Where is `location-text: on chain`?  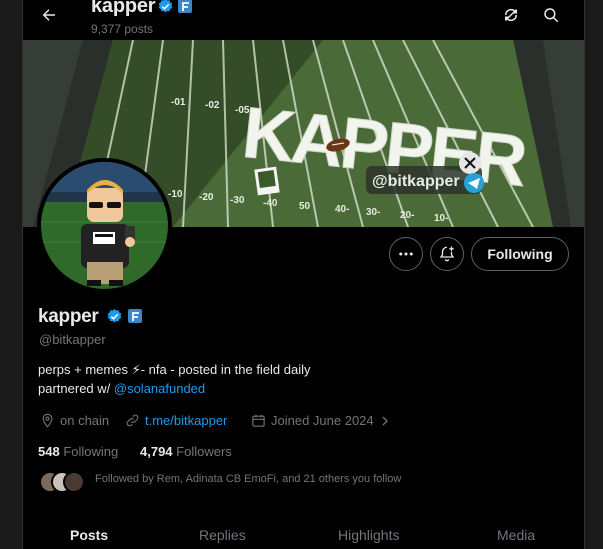
location-text: on chain is located at coordinates (85, 420).